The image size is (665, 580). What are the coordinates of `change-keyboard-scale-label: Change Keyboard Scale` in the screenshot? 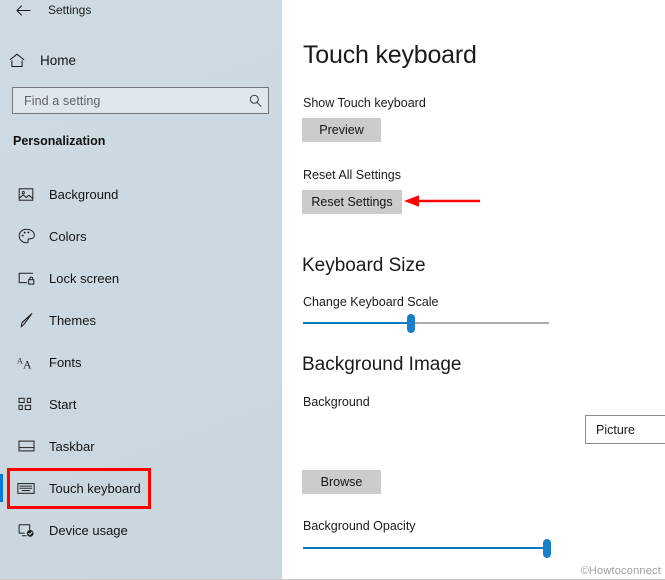 It's located at (371, 302).